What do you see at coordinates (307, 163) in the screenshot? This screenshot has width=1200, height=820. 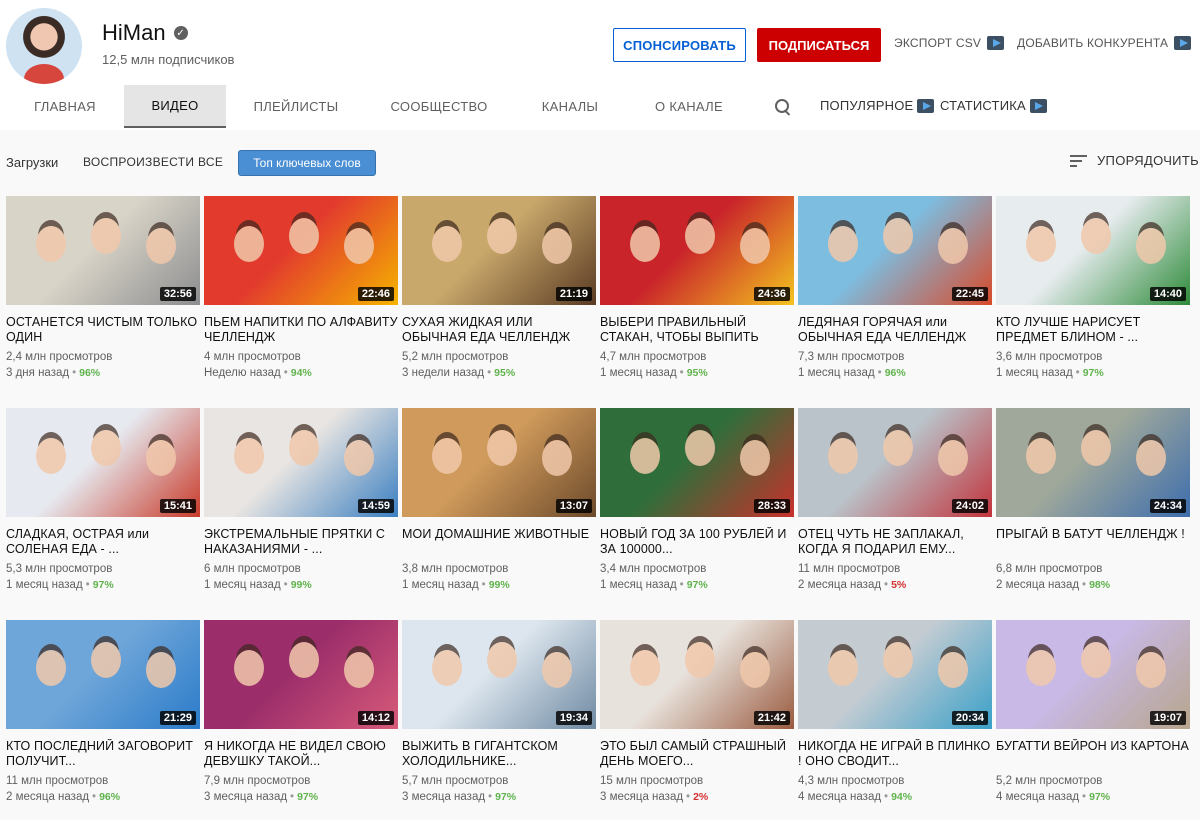 I see `top-keywords-button: Топ ключевых слов` at bounding box center [307, 163].